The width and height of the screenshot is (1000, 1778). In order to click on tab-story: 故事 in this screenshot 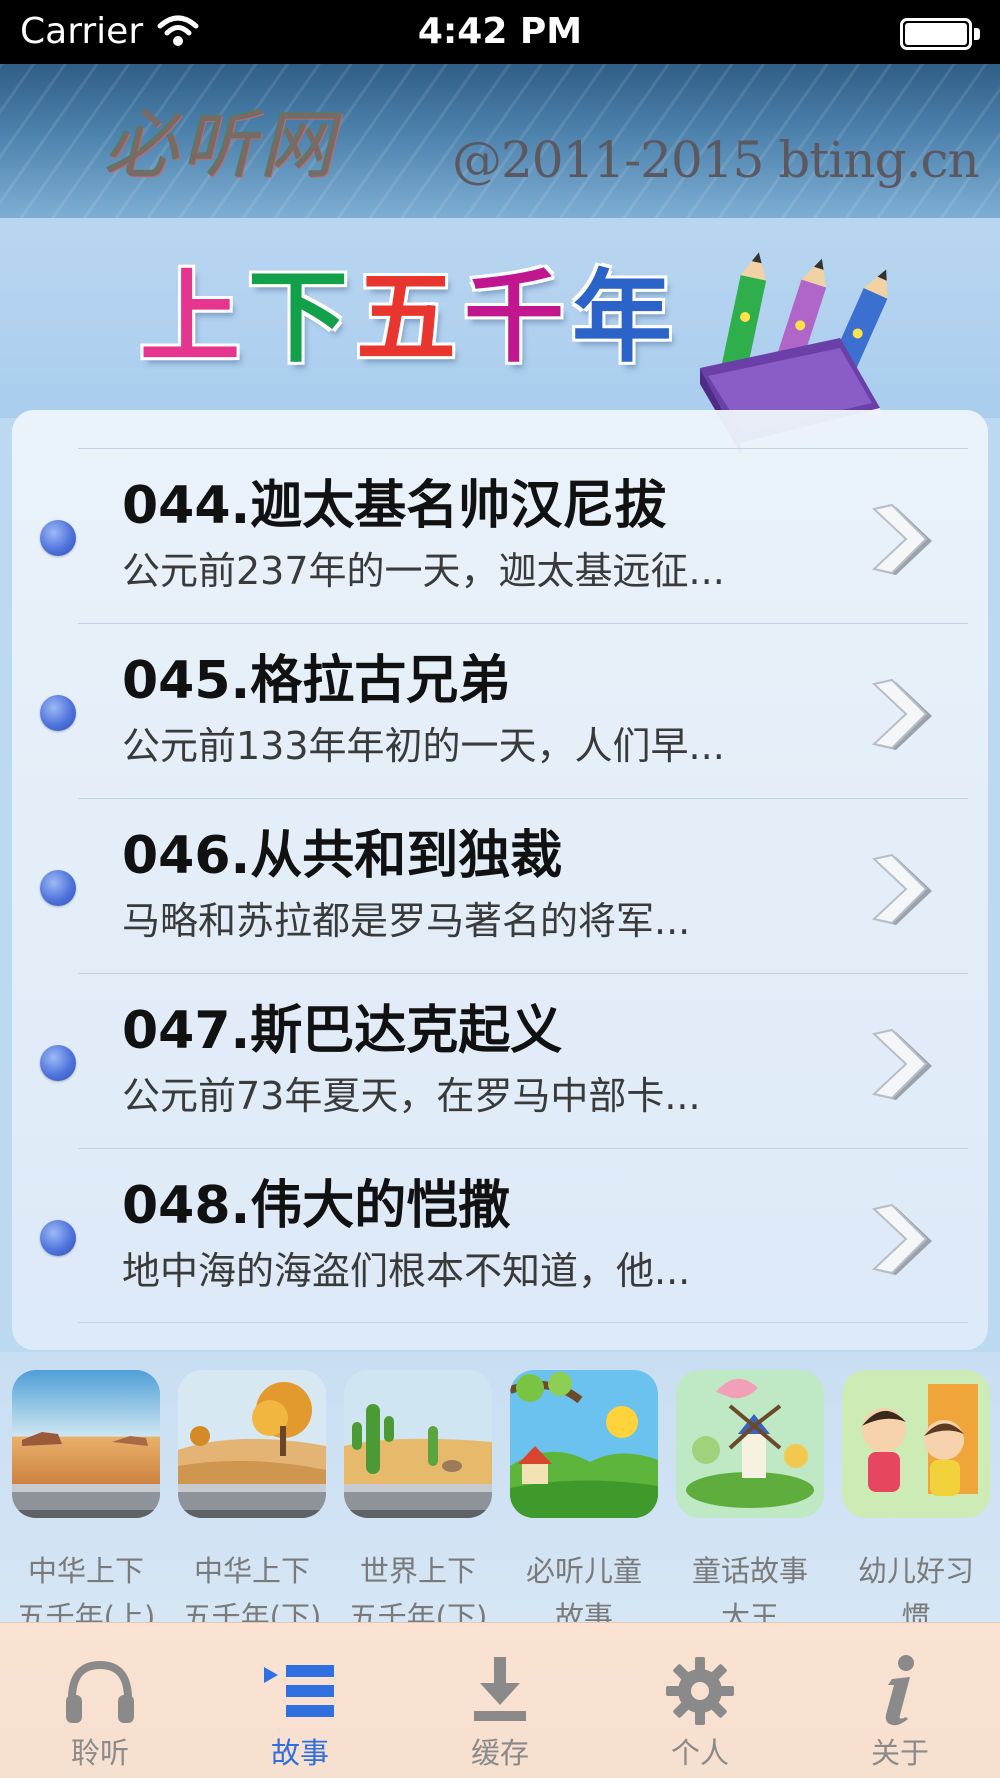, I will do `click(300, 1700)`.